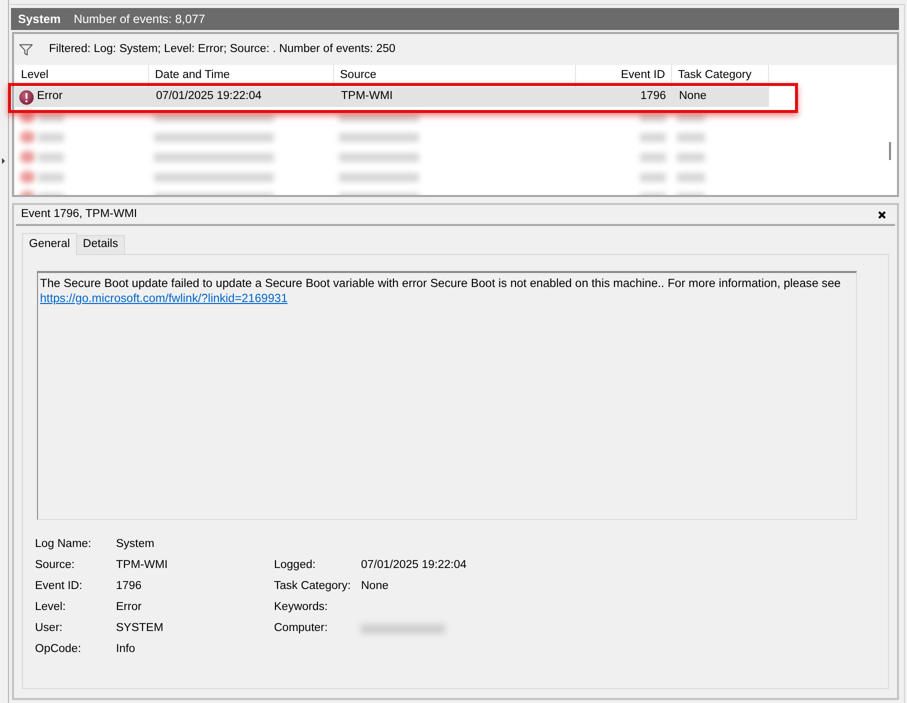 This screenshot has width=907, height=703. I want to click on property-value: SYSTEM, so click(140, 628).